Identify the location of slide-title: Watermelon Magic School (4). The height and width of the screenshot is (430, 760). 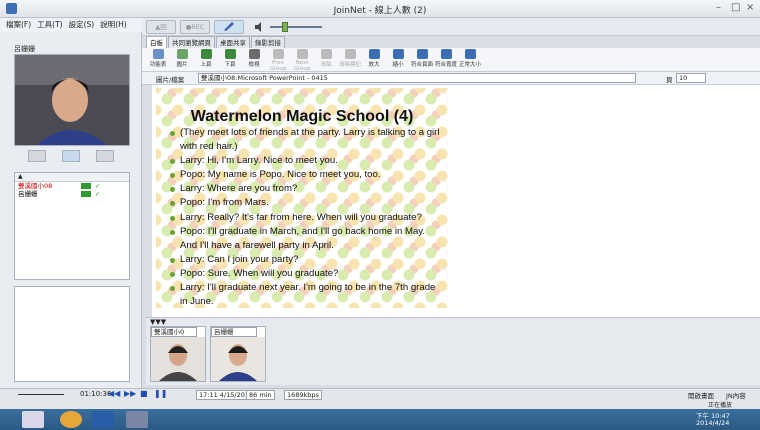
(302, 116).